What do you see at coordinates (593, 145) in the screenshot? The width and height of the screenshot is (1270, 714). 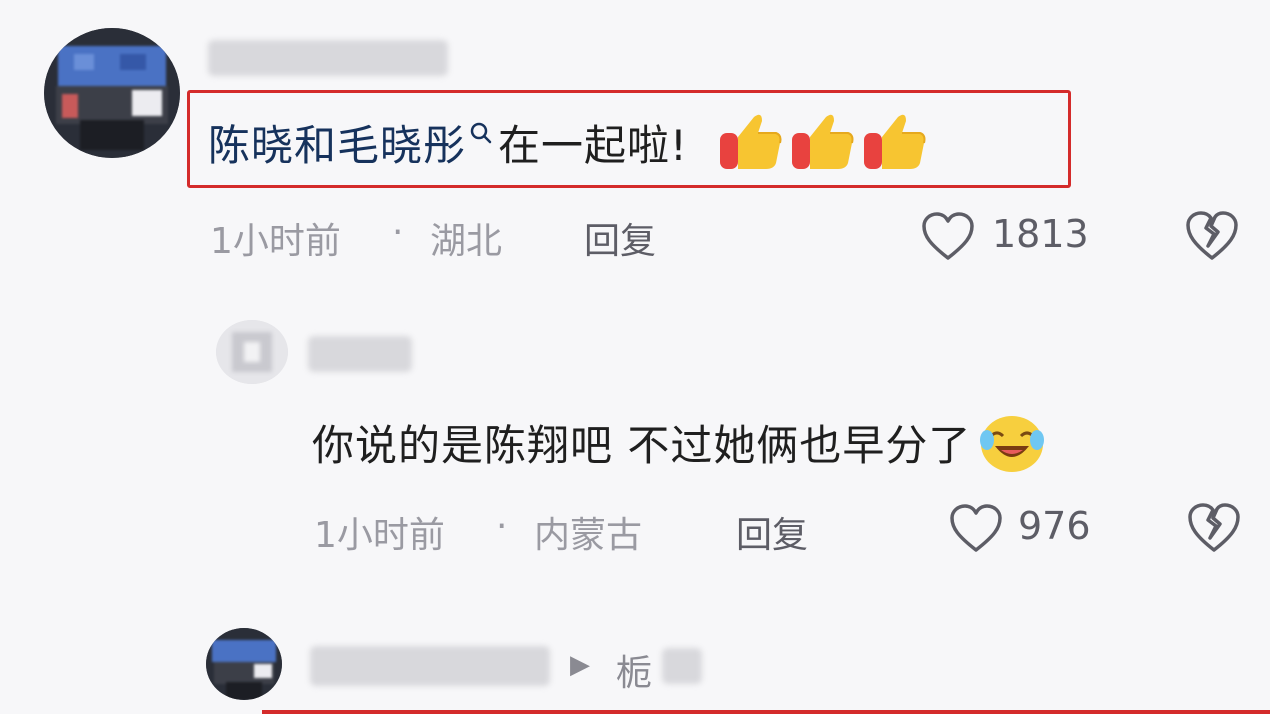 I see `comment-text-part2: 在一起啦!` at bounding box center [593, 145].